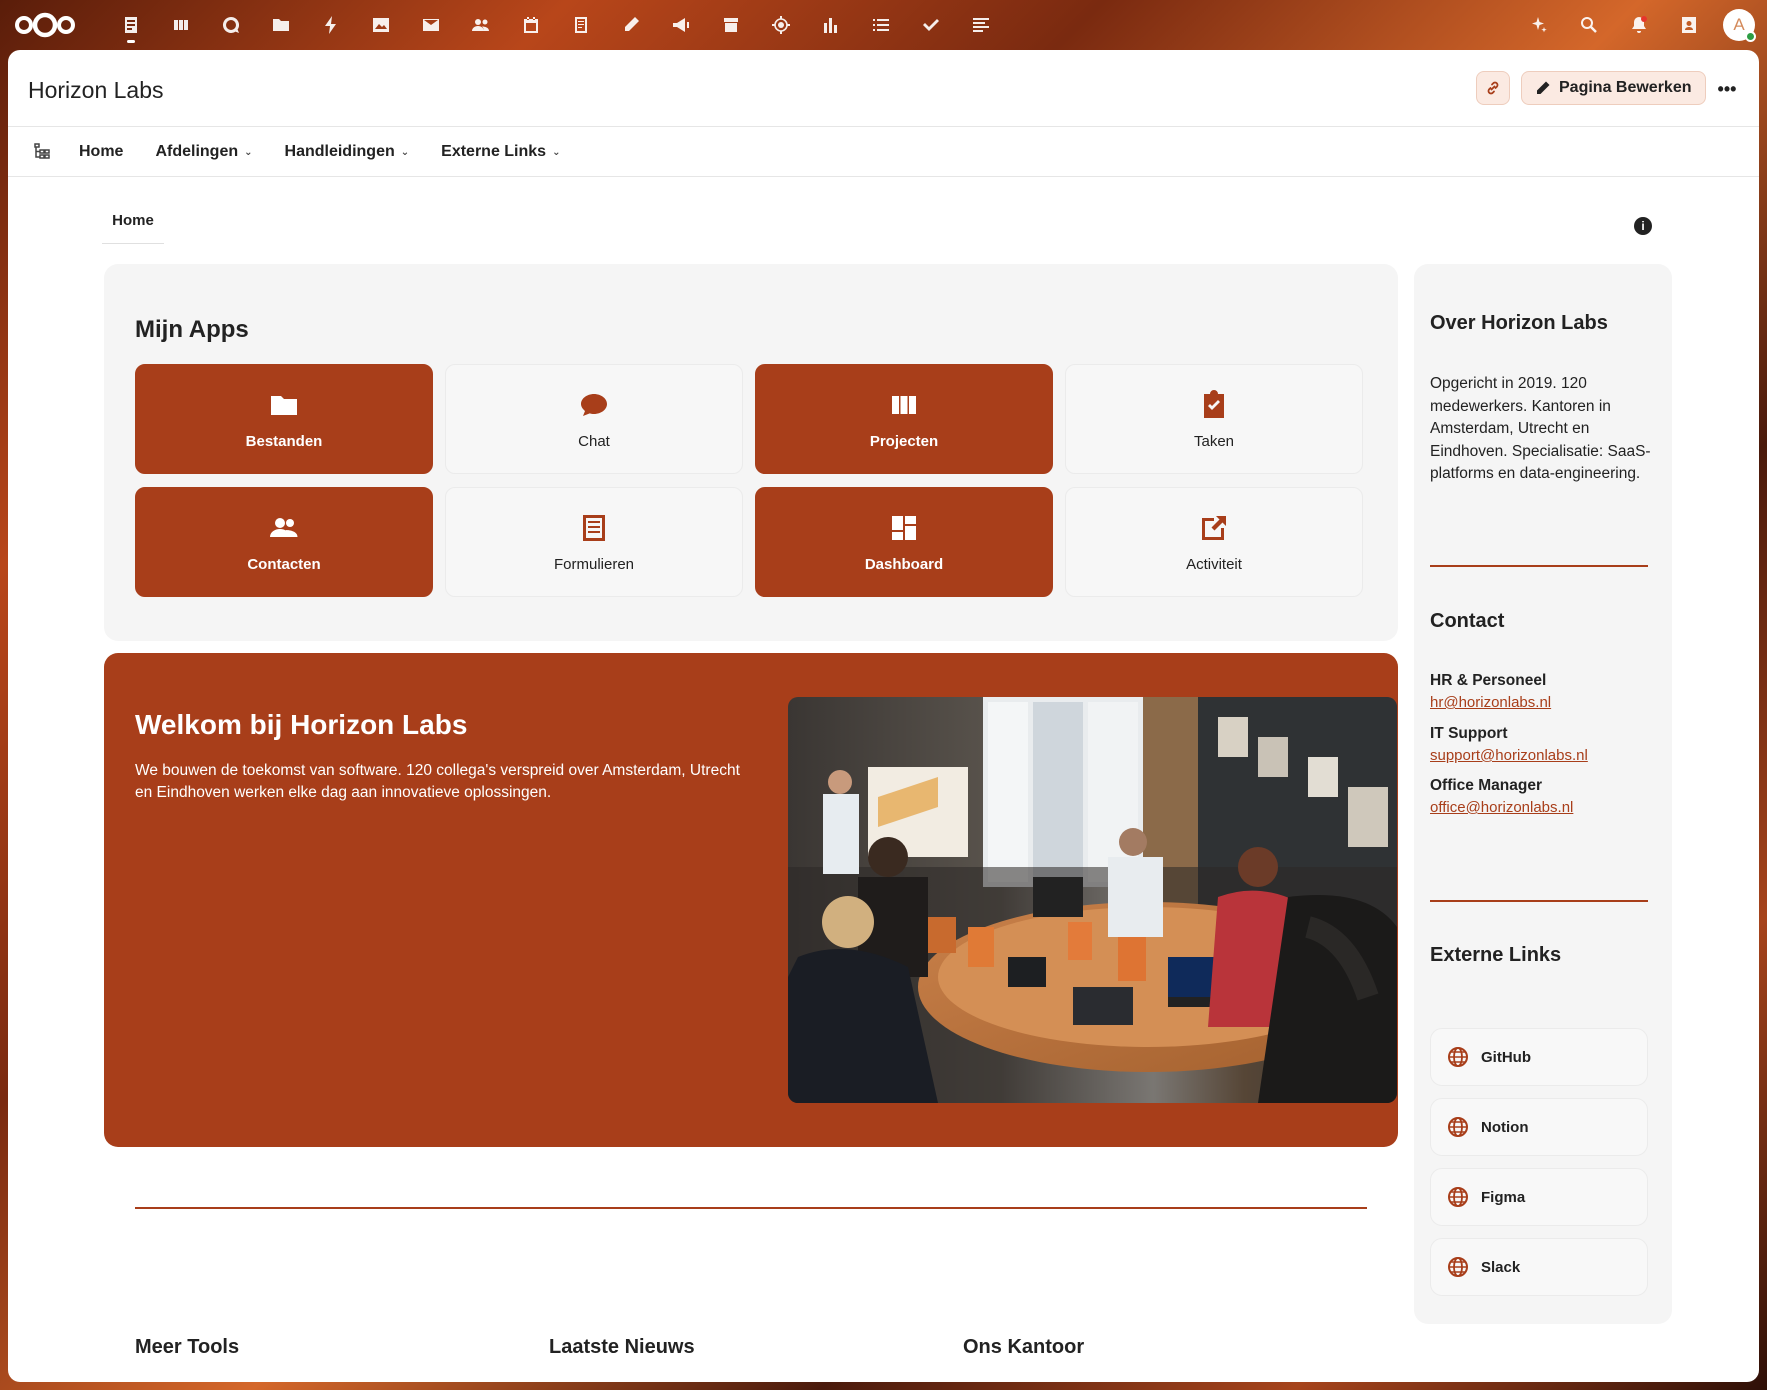  What do you see at coordinates (1639, 25) in the screenshot?
I see `notifications-icon` at bounding box center [1639, 25].